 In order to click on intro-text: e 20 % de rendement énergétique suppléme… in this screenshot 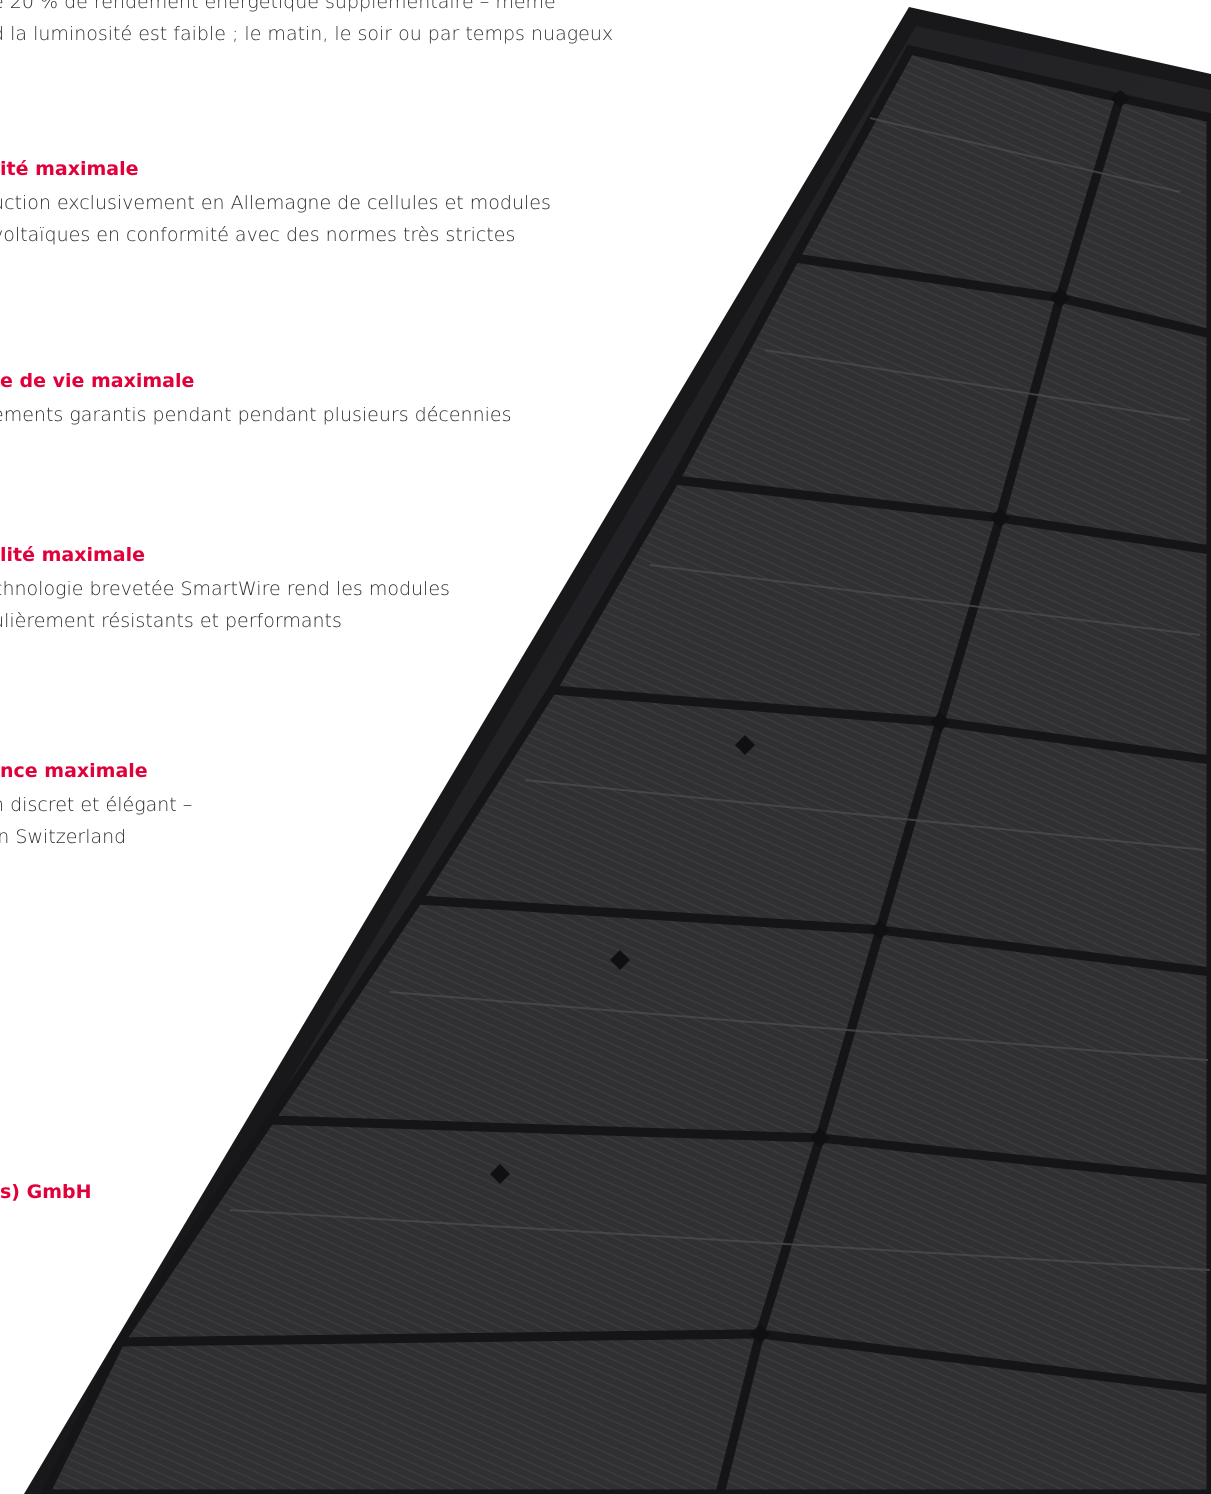, I will do `click(306, 25)`.